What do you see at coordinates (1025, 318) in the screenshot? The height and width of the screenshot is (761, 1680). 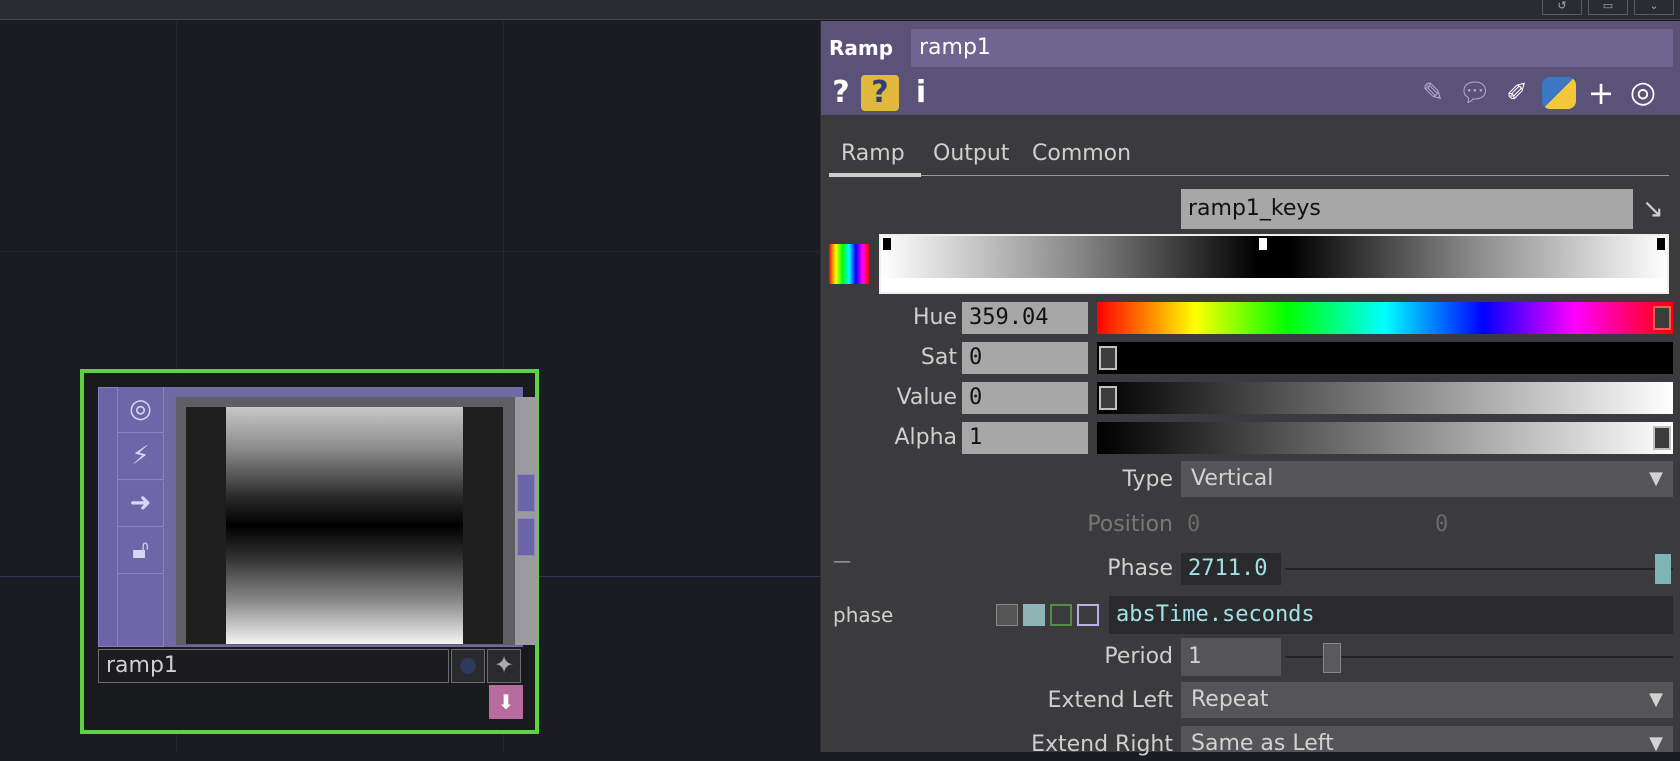 I see `hue-field: 359.04` at bounding box center [1025, 318].